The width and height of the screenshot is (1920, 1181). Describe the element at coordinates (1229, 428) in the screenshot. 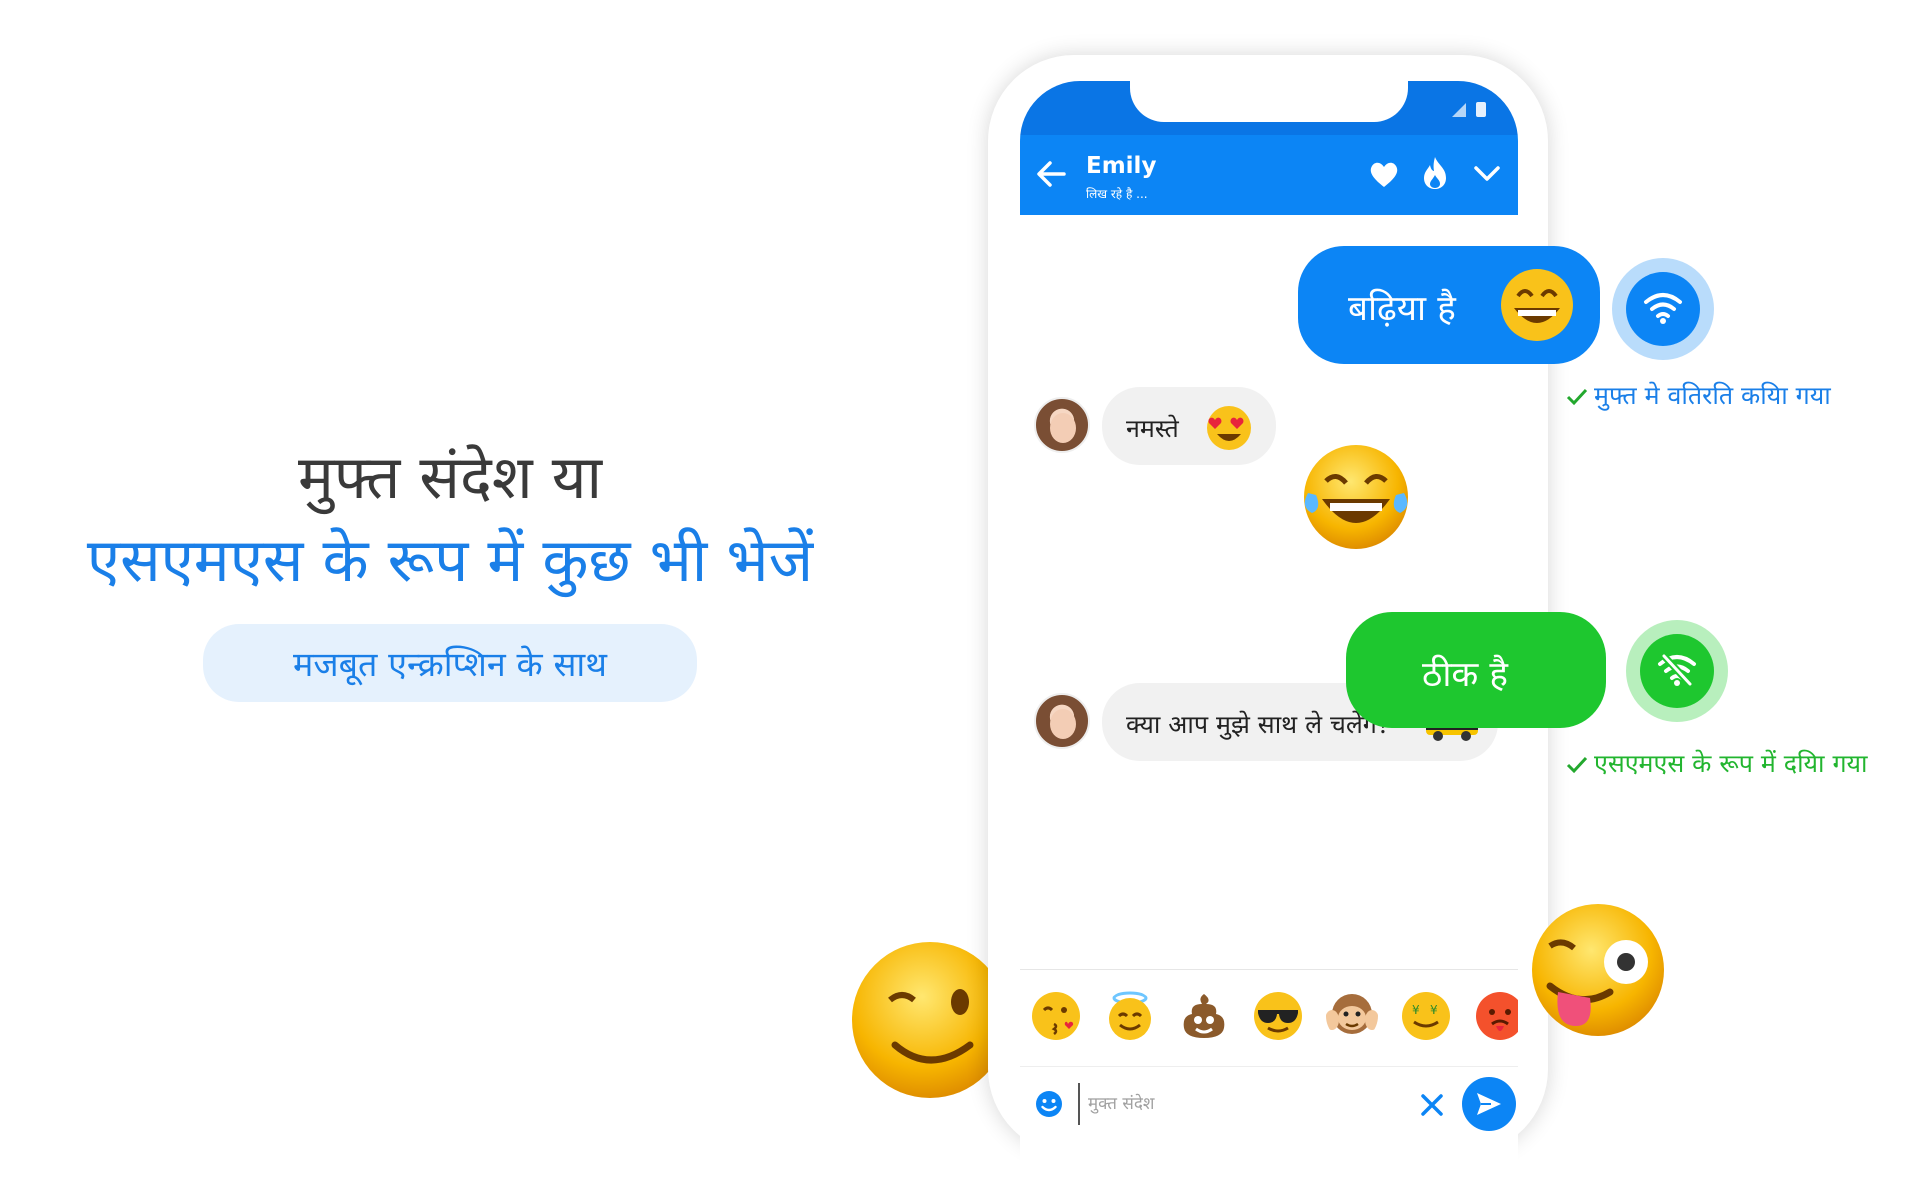

I see `heart-eyes-emoji-icon` at that location.